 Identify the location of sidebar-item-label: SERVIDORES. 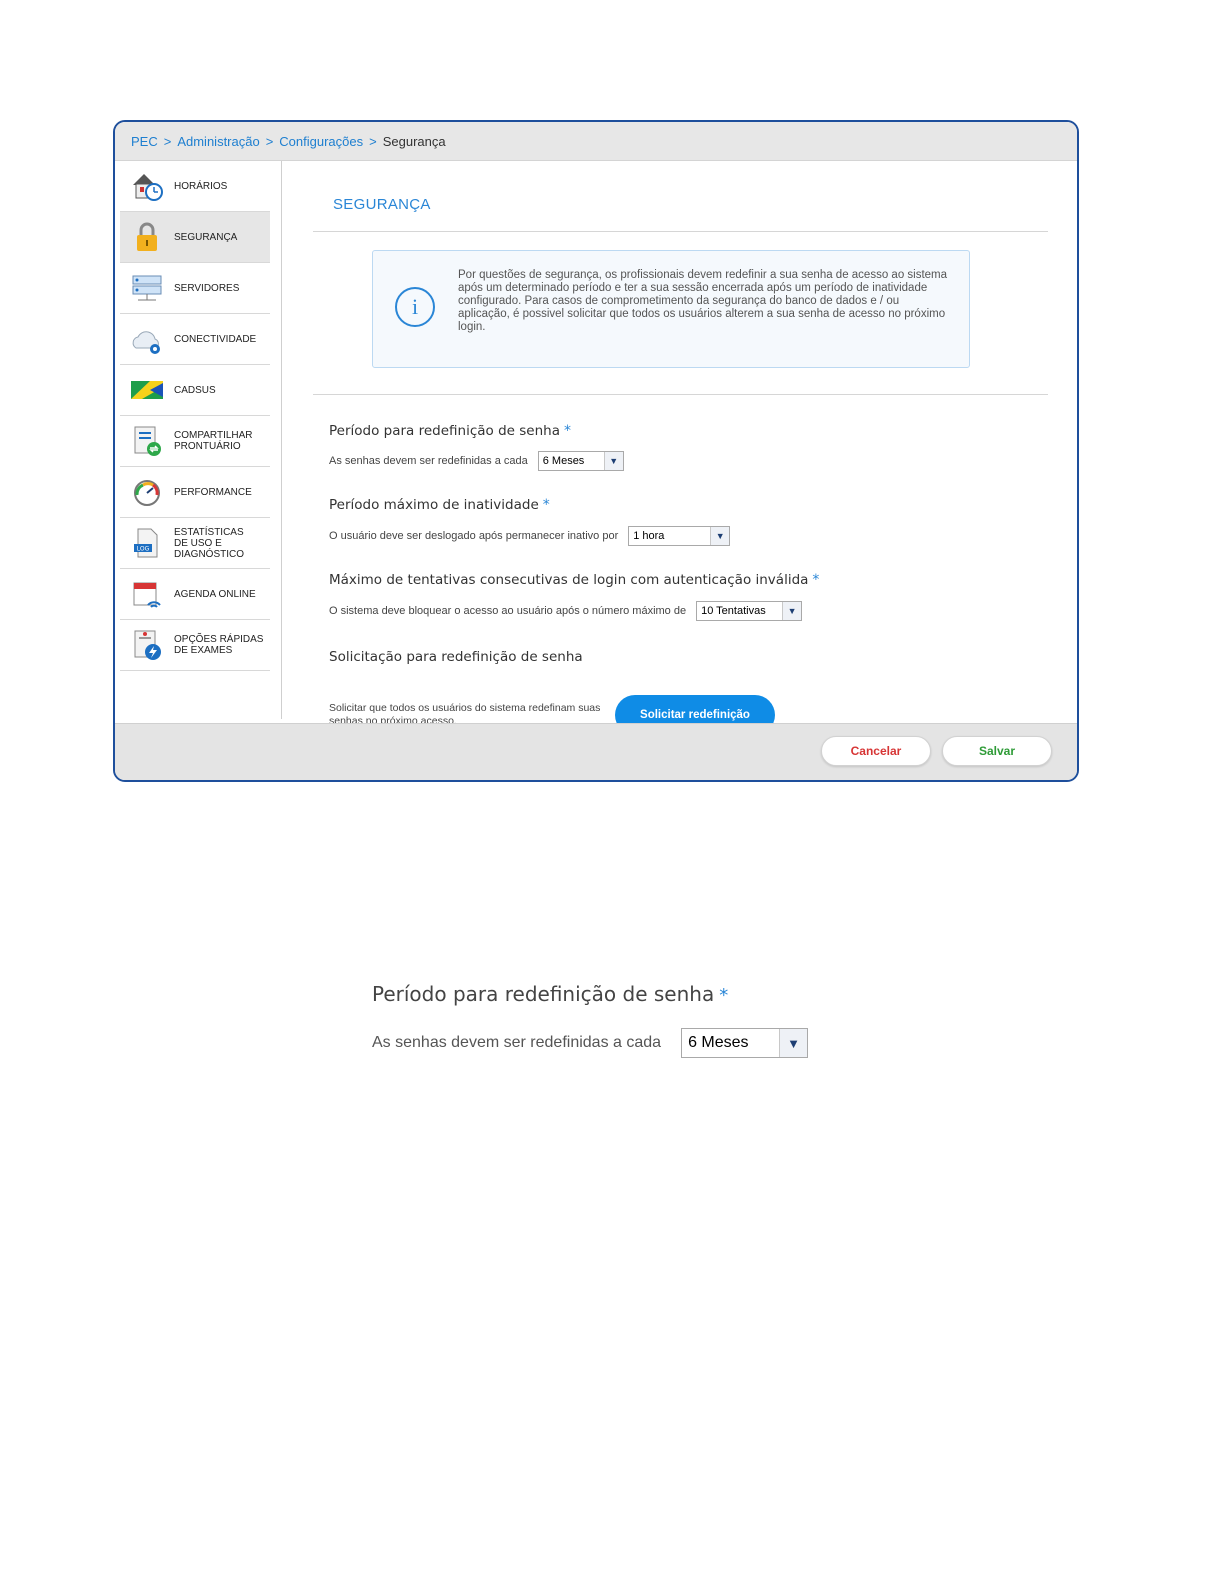
(207, 288).